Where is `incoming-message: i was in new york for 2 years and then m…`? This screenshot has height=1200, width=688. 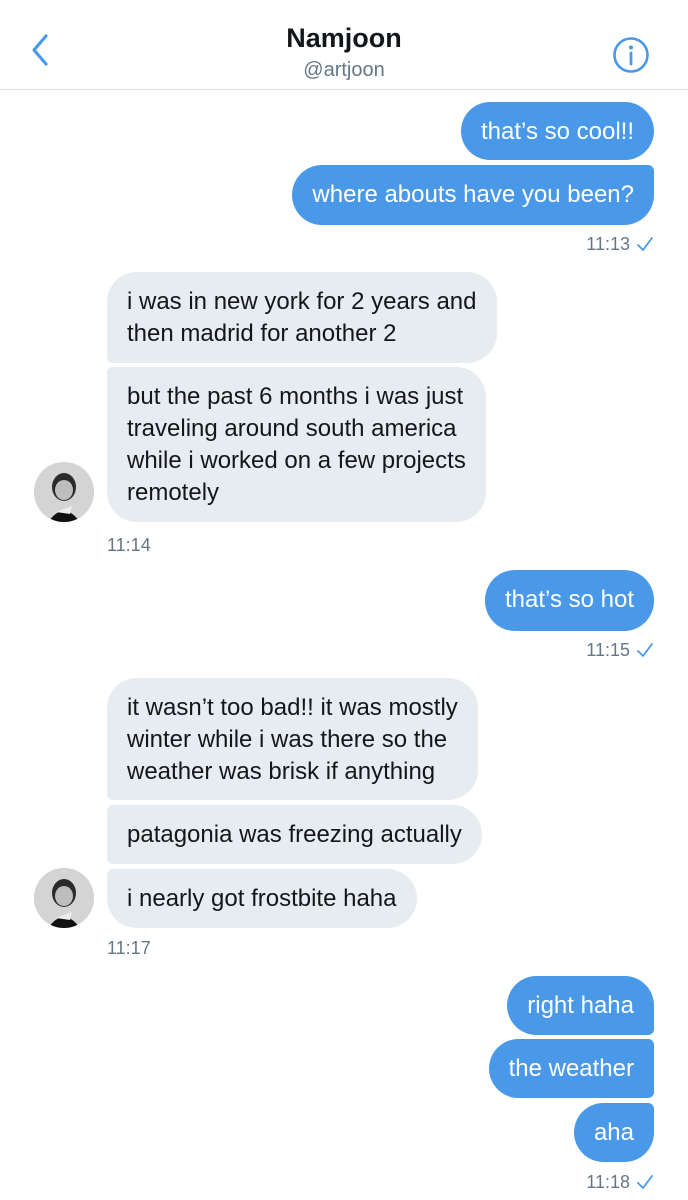
incoming-message: i was in new york for 2 years and then m… is located at coordinates (302, 317).